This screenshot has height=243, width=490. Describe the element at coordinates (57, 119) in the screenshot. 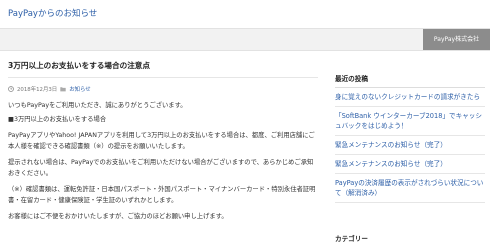

I see `section-heading: ■3万円以上のお支払いをする場合` at that location.